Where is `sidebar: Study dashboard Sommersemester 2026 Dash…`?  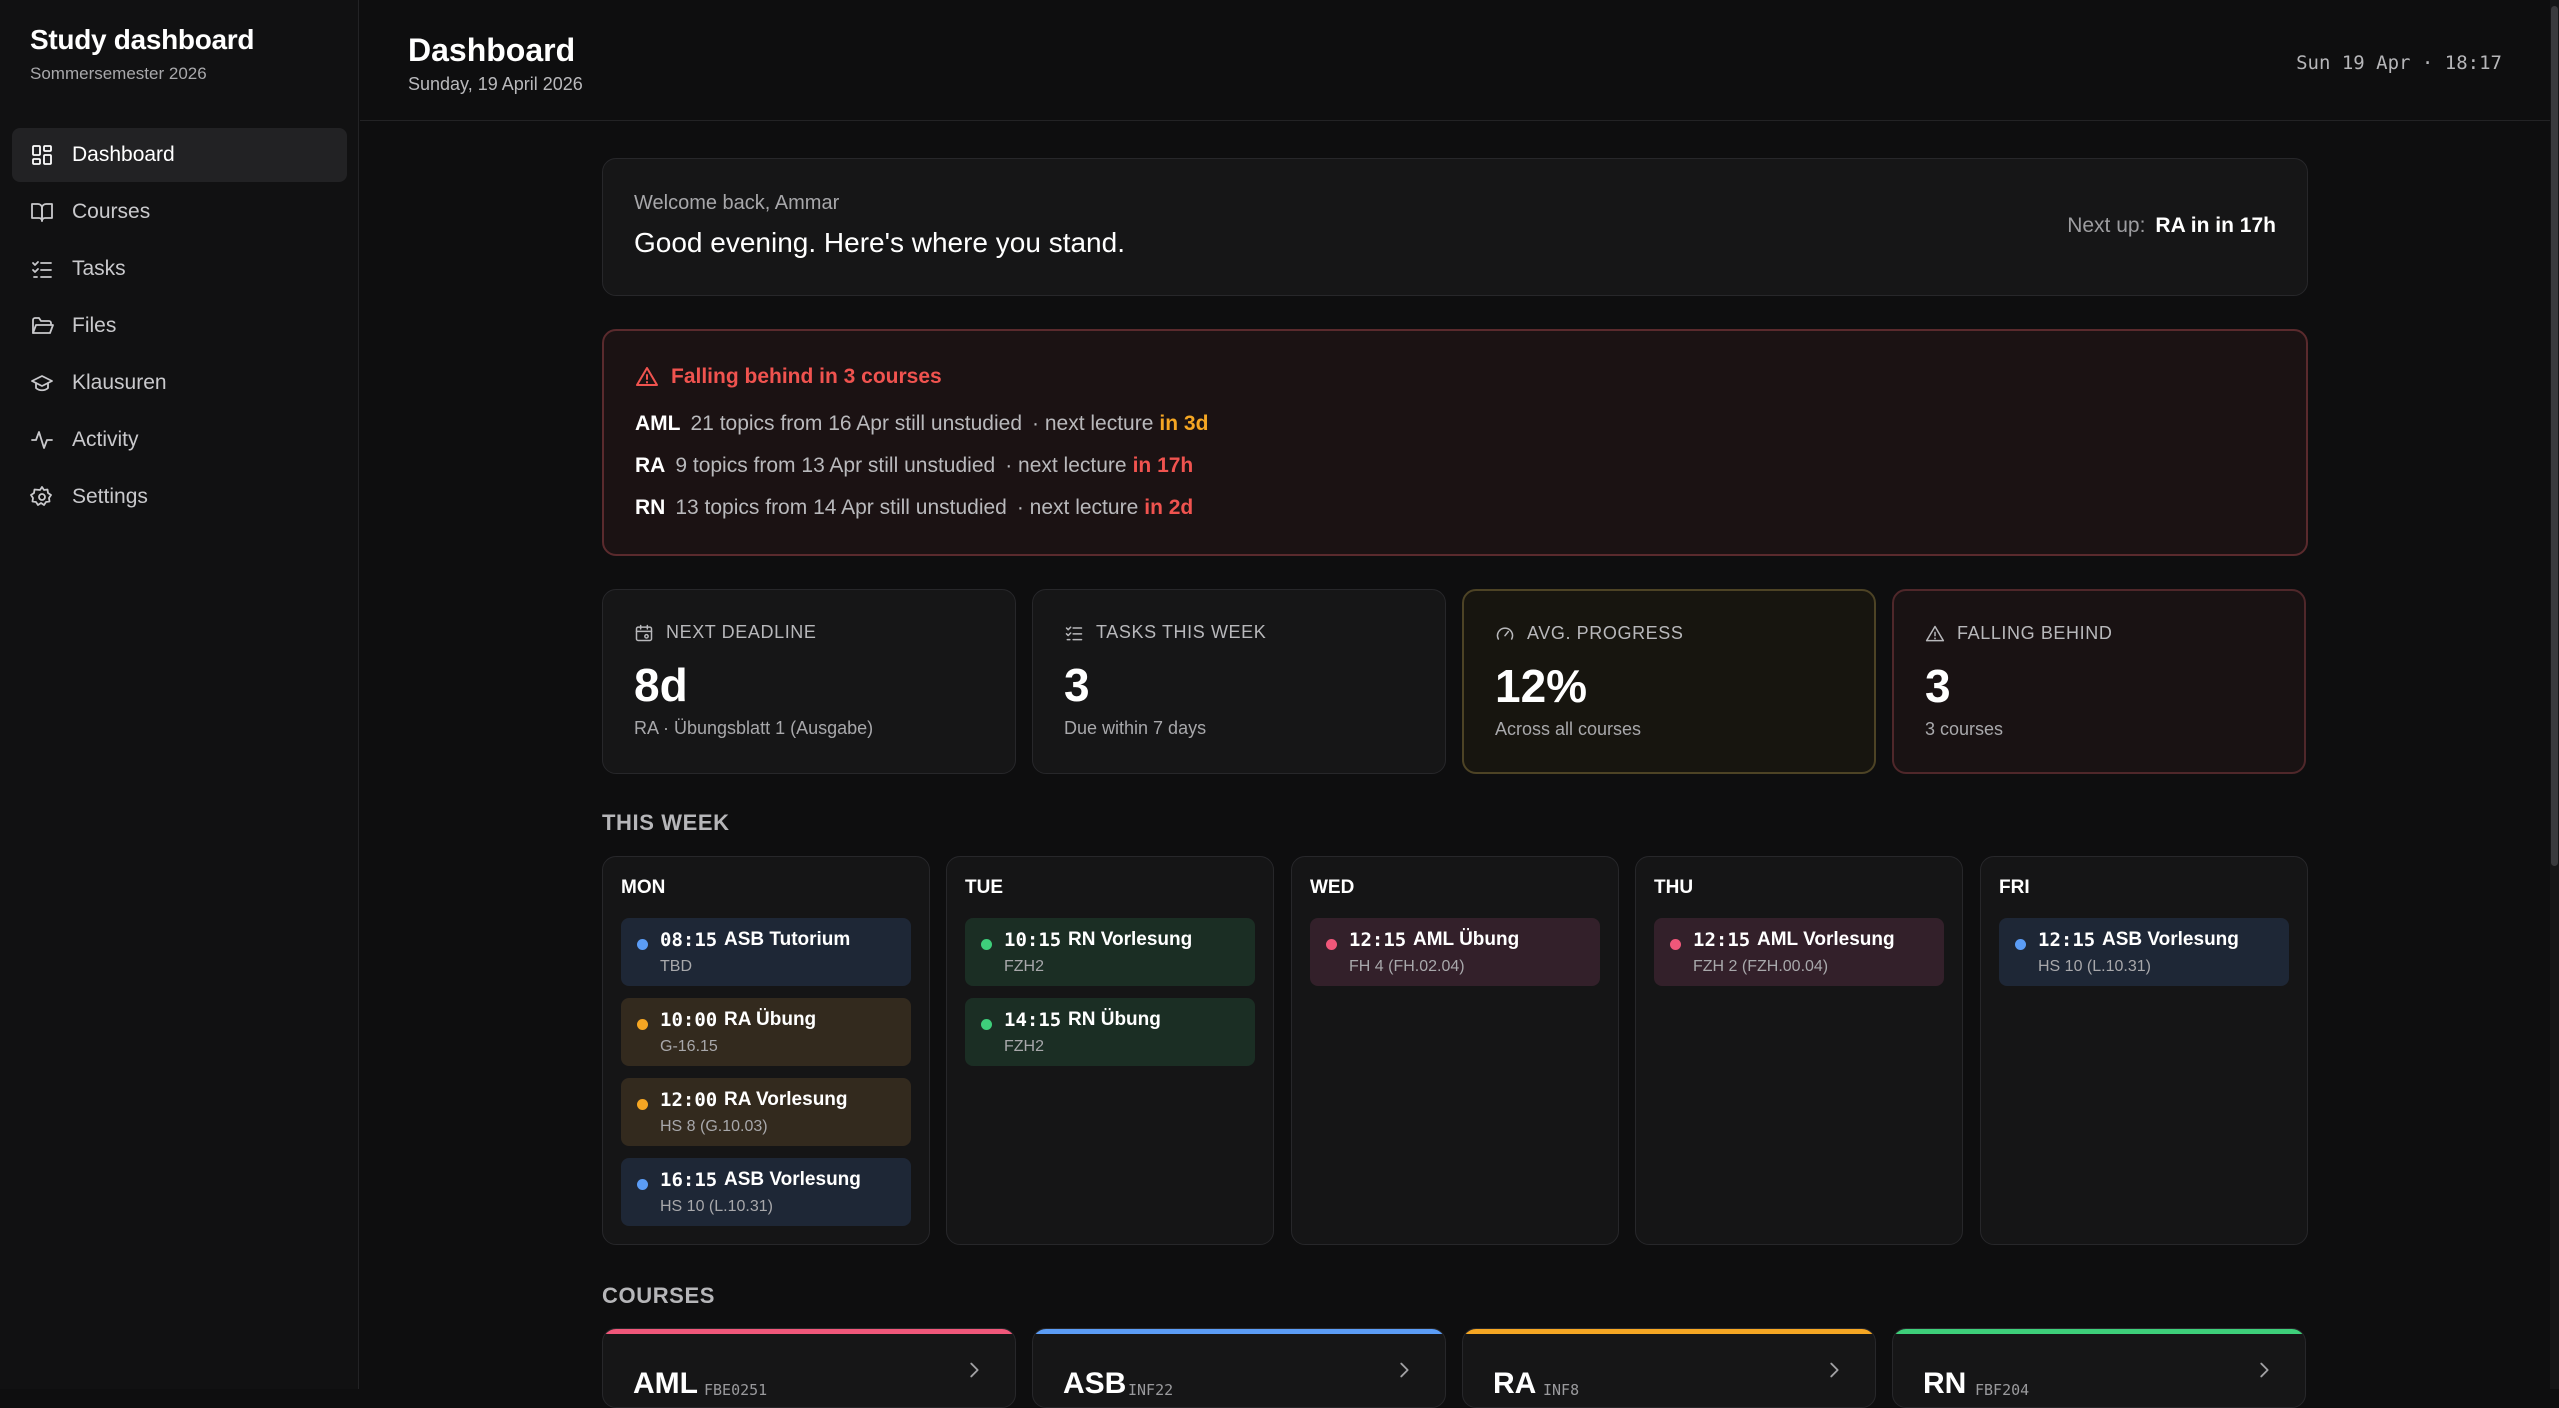 sidebar: Study dashboard Sommersemester 2026 Dash… is located at coordinates (179, 694).